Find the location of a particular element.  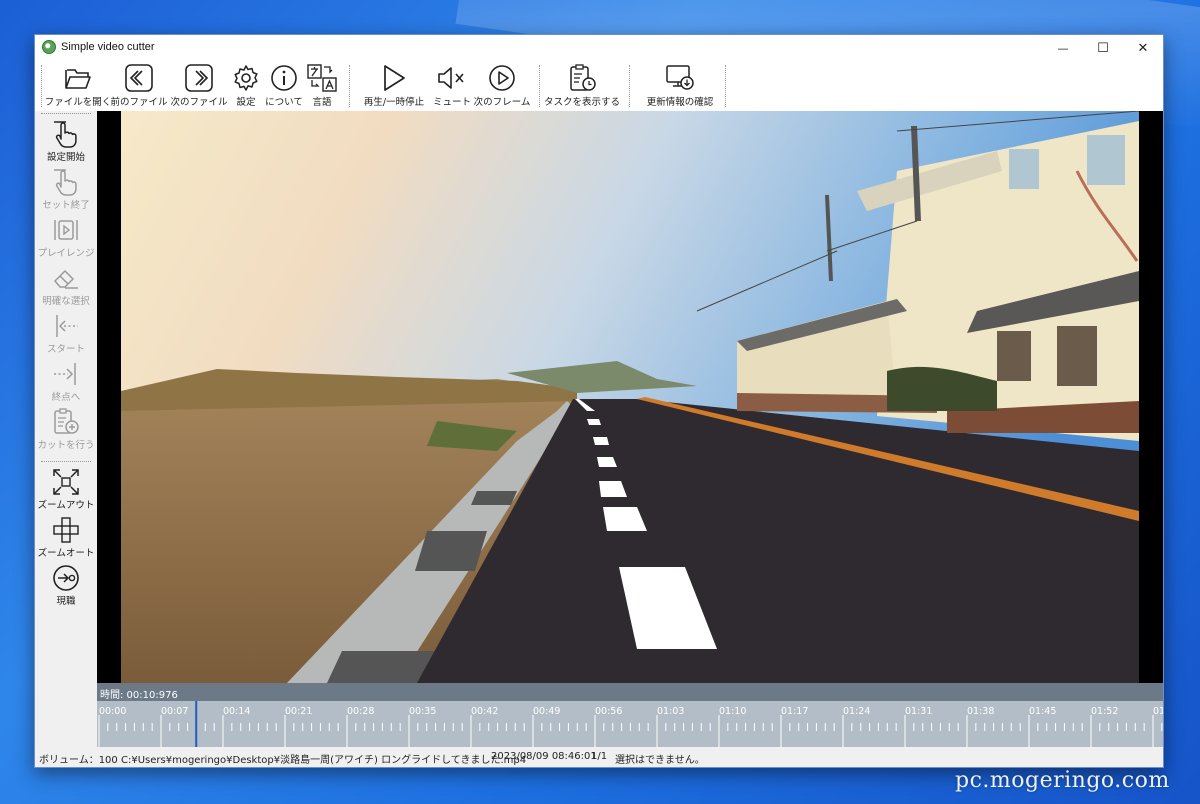

settings-button: 設定 is located at coordinates (246, 86).